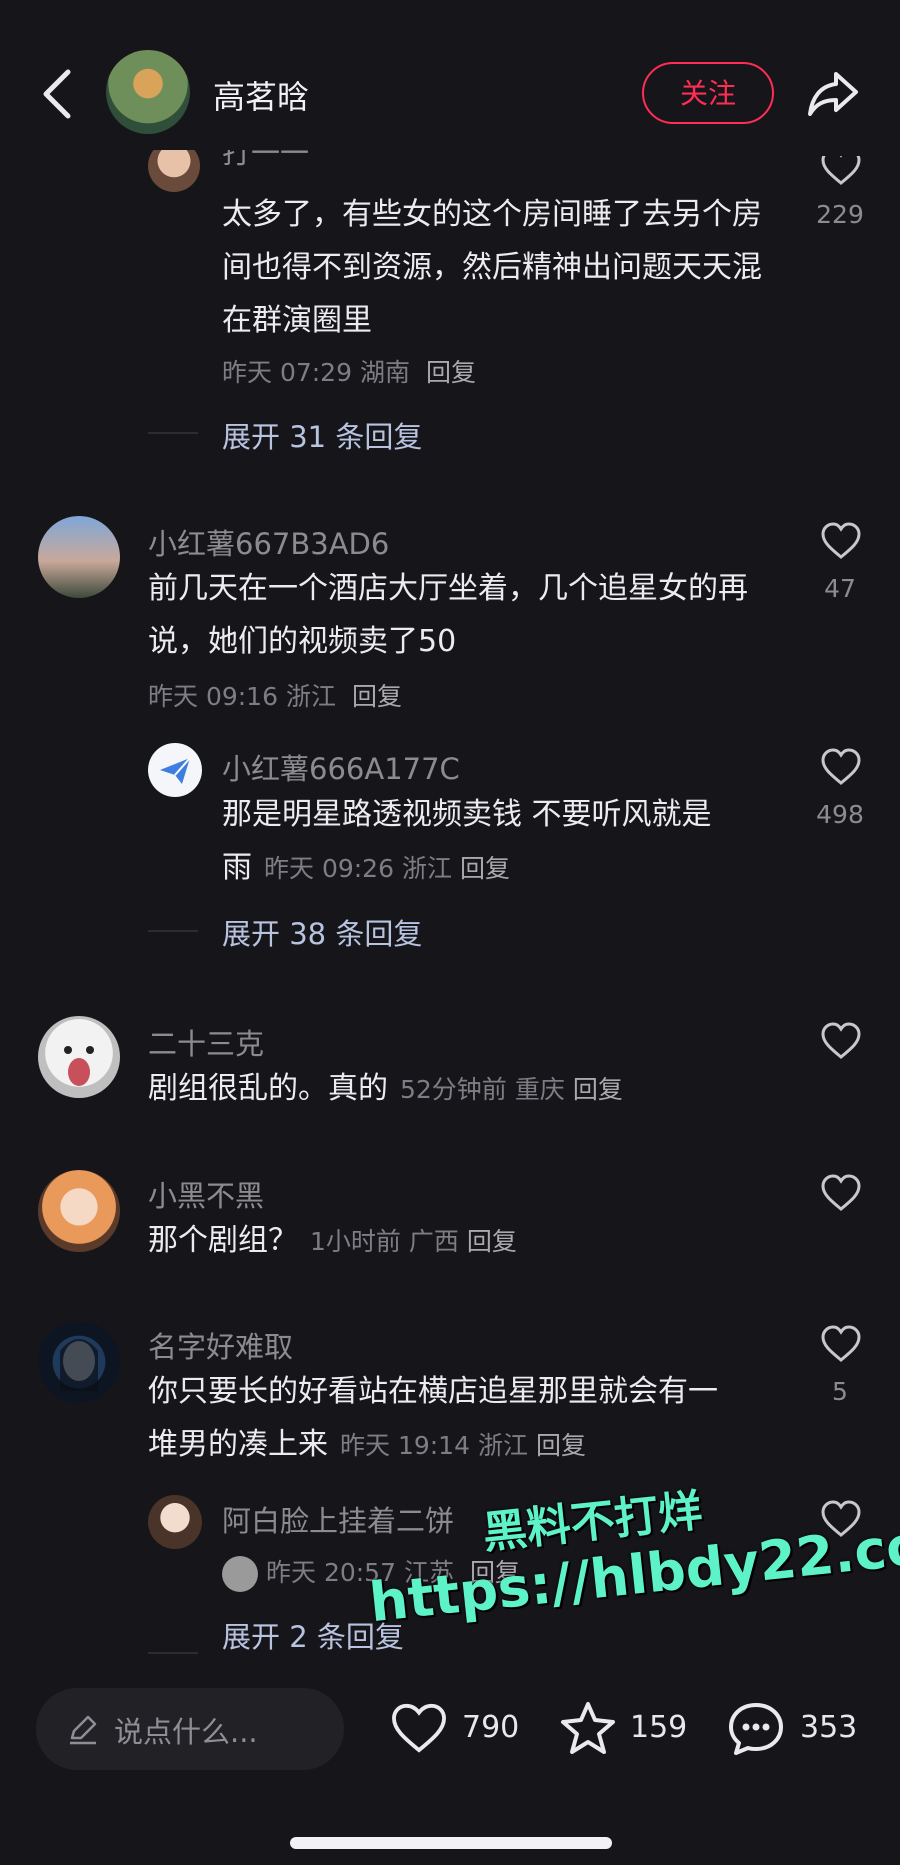 Image resolution: width=900 pixels, height=1865 pixels. I want to click on author-name: 高茗晗, so click(261, 95).